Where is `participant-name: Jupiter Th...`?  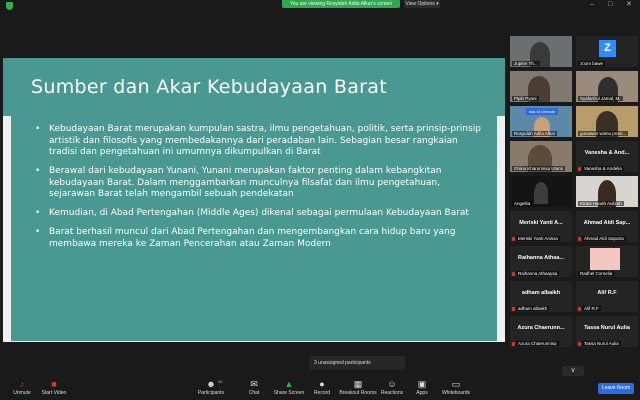 participant-name: Jupiter Th... is located at coordinates (526, 63).